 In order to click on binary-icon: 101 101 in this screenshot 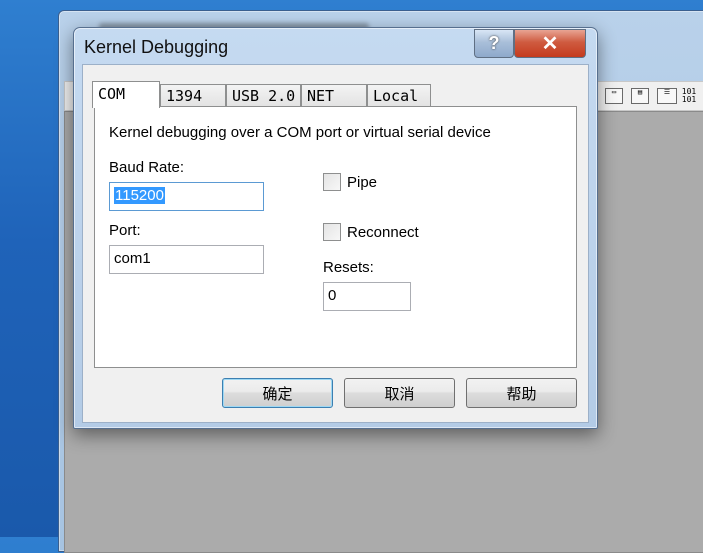, I will do `click(689, 95)`.